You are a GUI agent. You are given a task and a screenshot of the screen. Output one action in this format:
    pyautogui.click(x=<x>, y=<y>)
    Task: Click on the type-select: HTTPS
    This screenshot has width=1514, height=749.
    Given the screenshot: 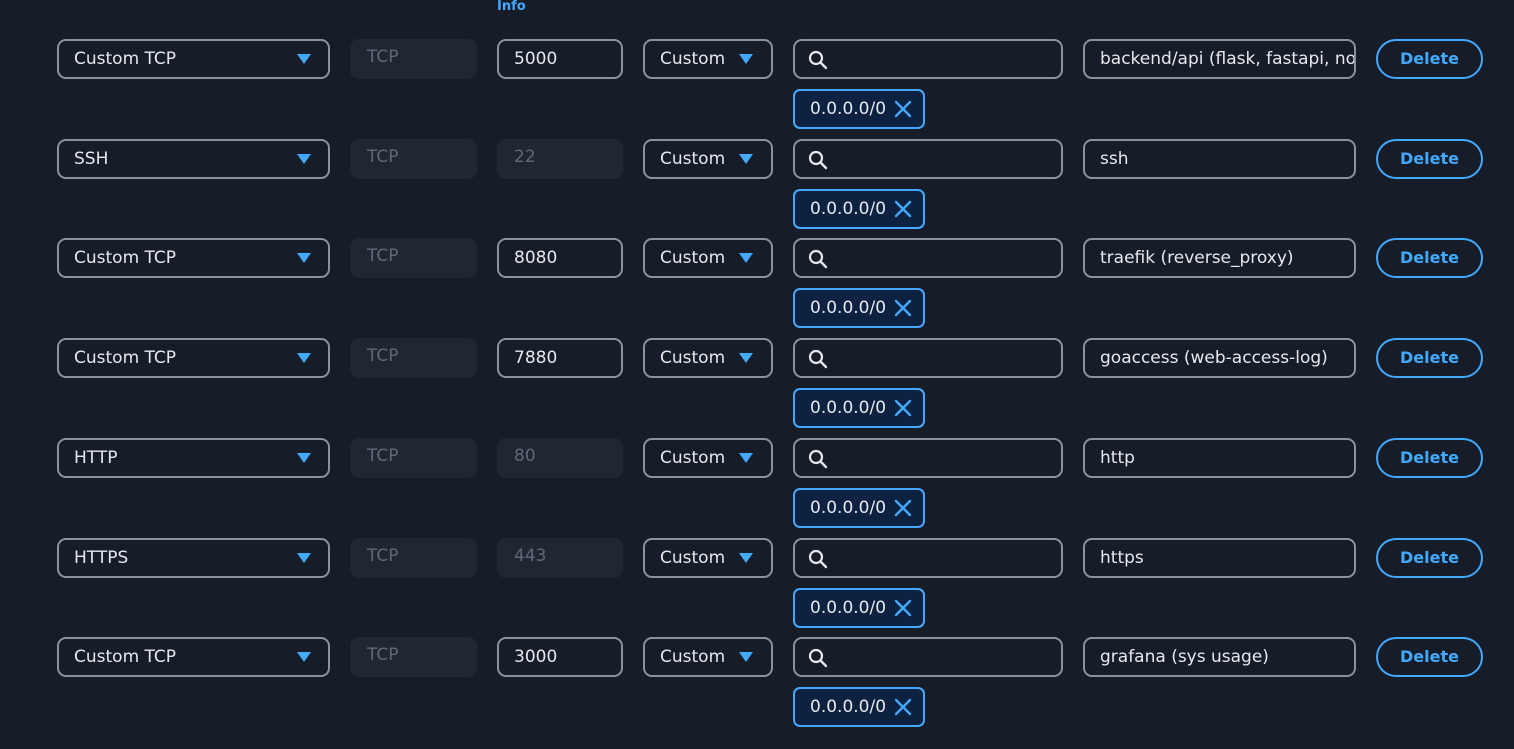 What is the action you would take?
    pyautogui.click(x=193, y=558)
    